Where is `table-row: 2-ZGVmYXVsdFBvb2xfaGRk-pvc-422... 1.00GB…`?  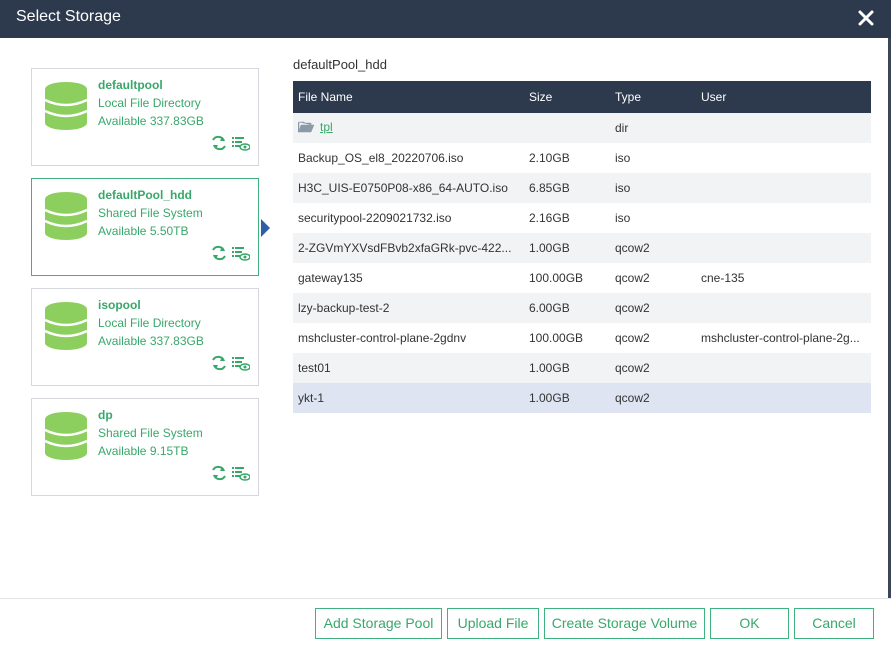
table-row: 2-ZGVmYXVsdFBvb2xfaGRk-pvc-422... 1.00GB… is located at coordinates (582, 248).